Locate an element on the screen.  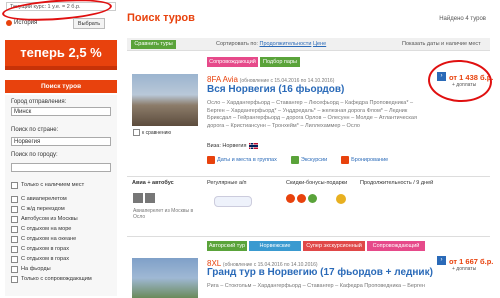
badge-excursion: Супер экскурсионный is located at coordinates (334, 246).